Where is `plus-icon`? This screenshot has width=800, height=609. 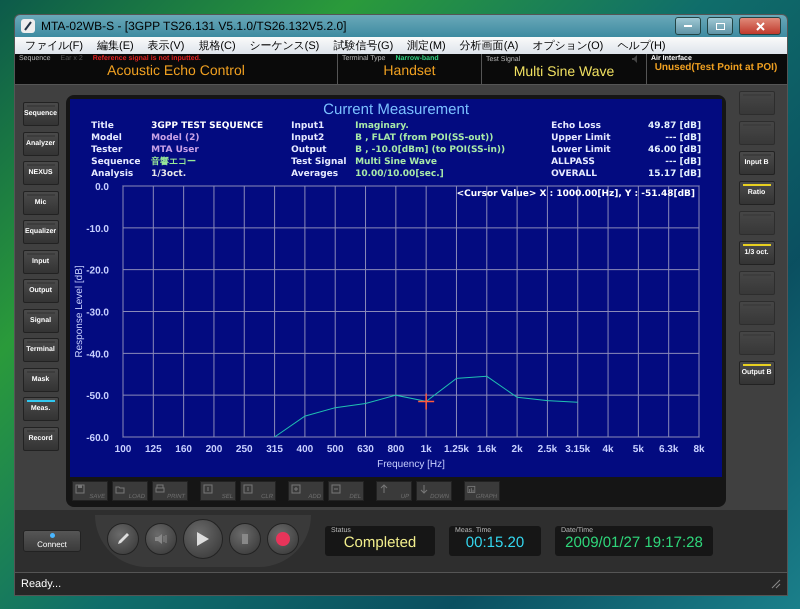 plus-icon is located at coordinates (296, 489).